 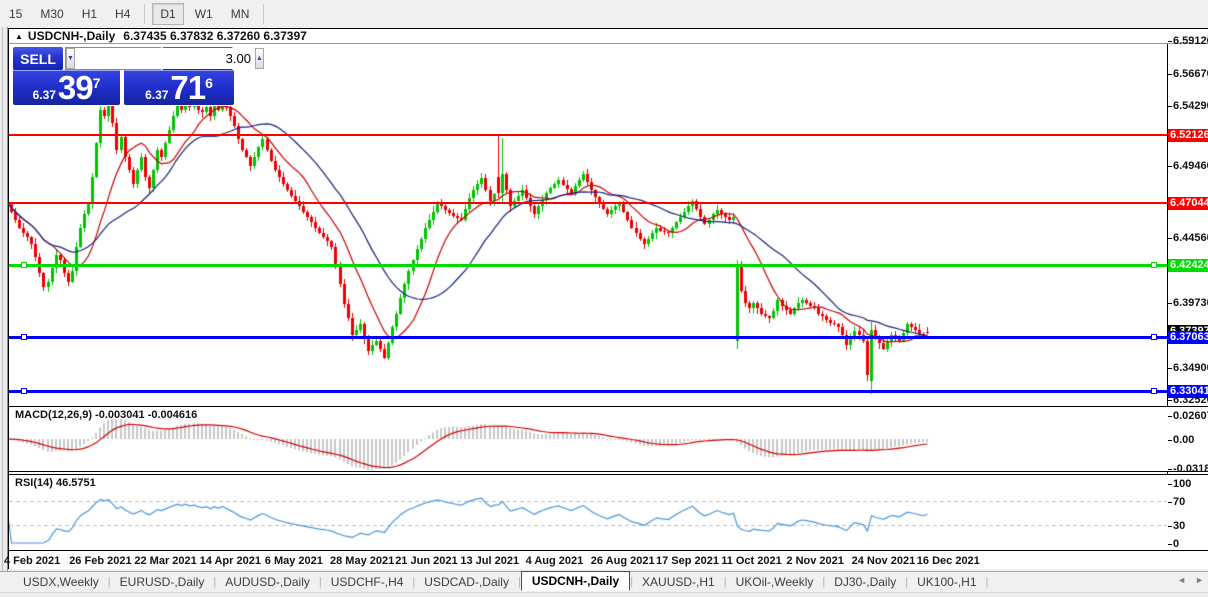 What do you see at coordinates (38, 58) in the screenshot?
I see `sell-button: SELL` at bounding box center [38, 58].